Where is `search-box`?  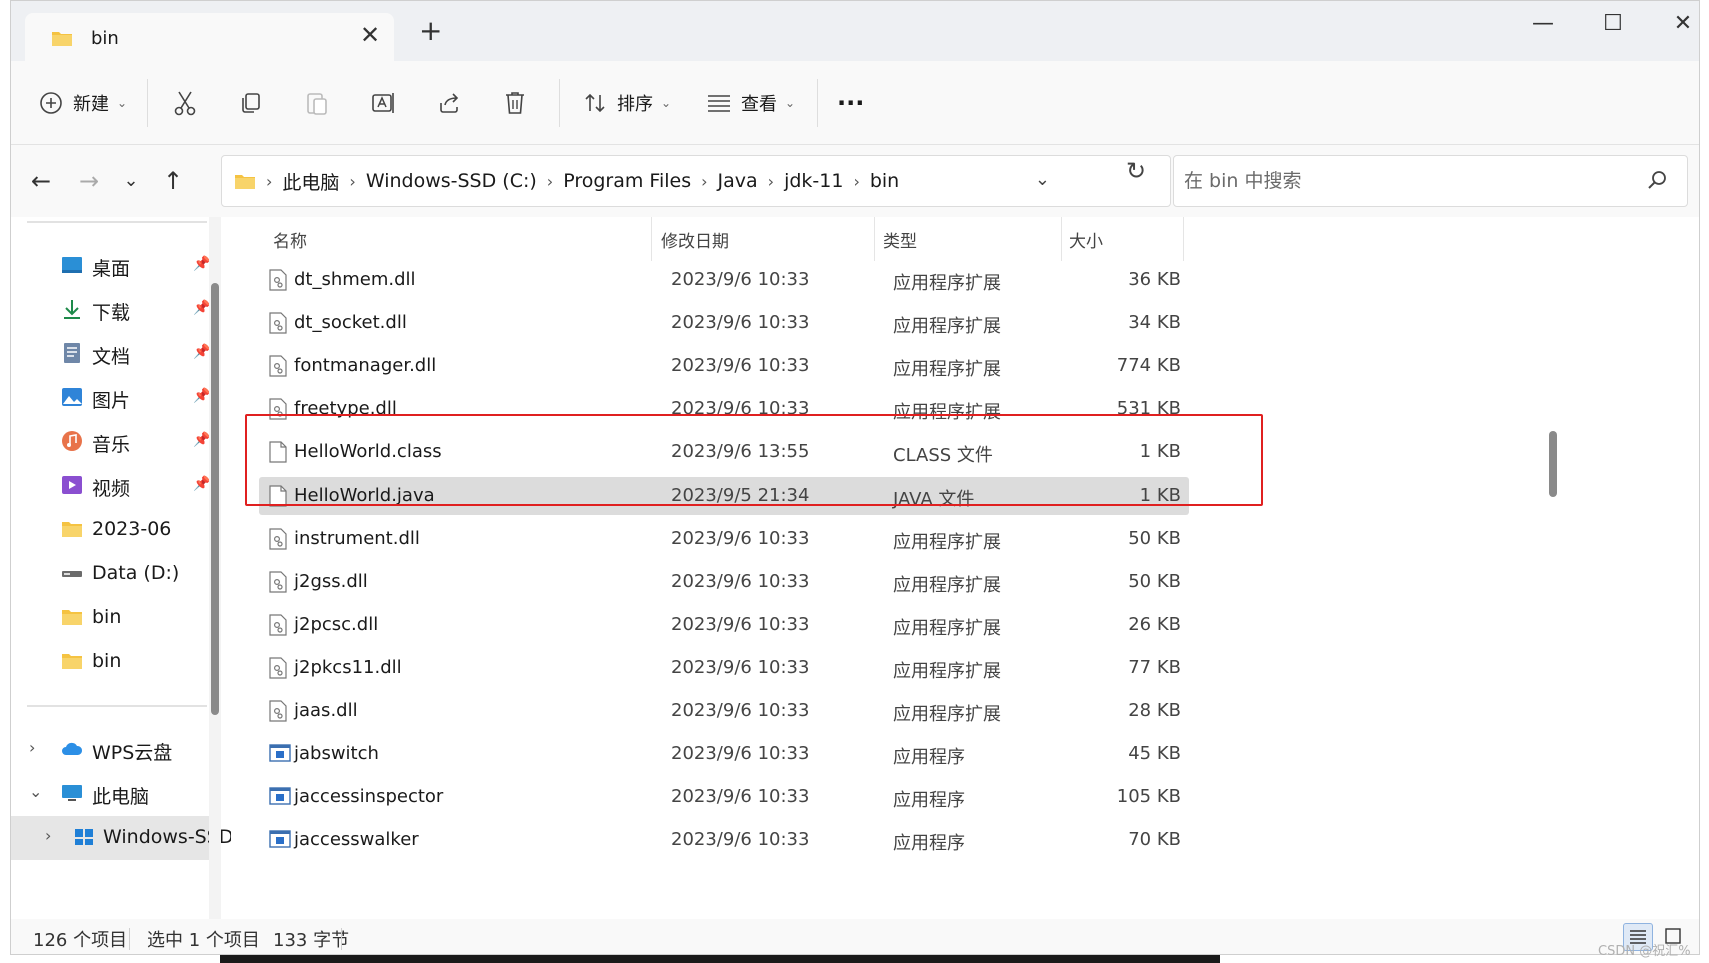 search-box is located at coordinates (1430, 181).